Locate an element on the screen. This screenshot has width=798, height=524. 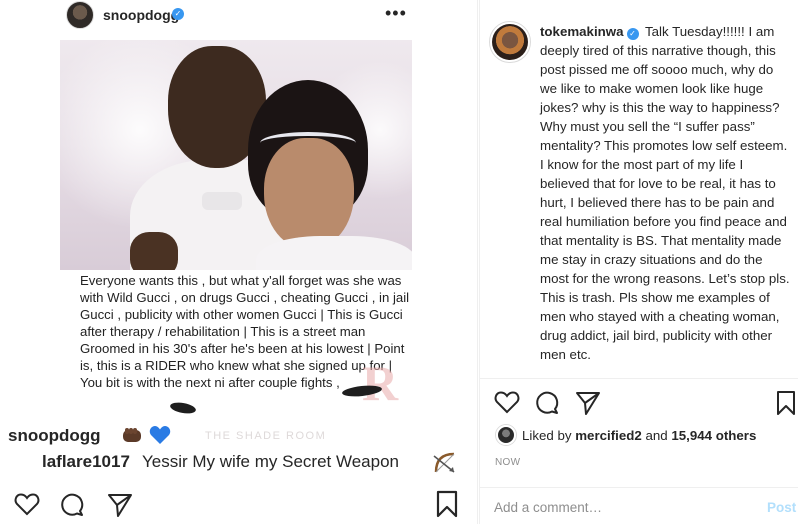
embedded-username: snoopdogg is located at coordinates (141, 15).